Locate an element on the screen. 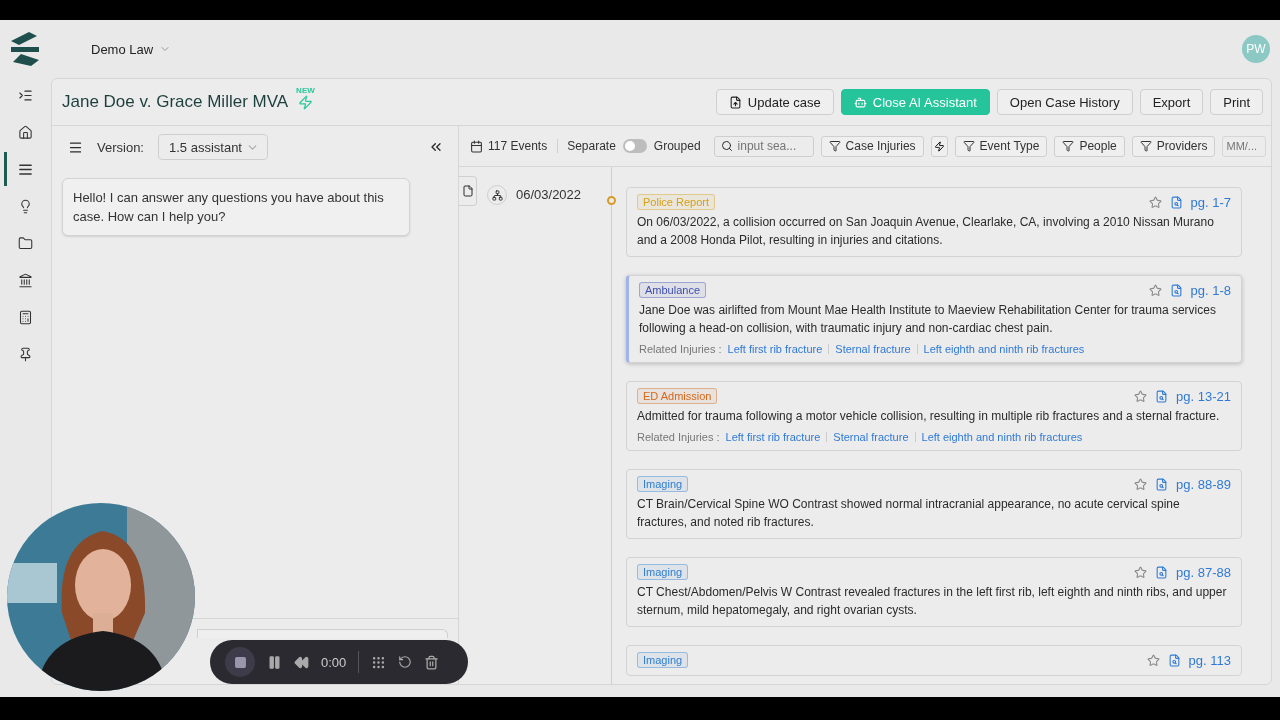  event-card: Imaging pg. 88-89 CT Brain/Cervical Spine WO Contrast showed normal intracranial appearance, no acute cervical spine fractures, and noted rib fractures. is located at coordinates (934, 504).